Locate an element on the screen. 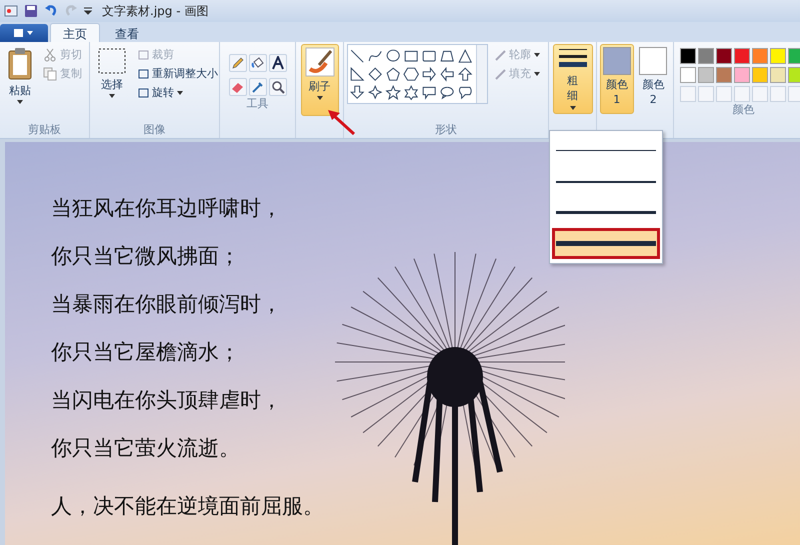  clipboard-icon is located at coordinates (20, 64).